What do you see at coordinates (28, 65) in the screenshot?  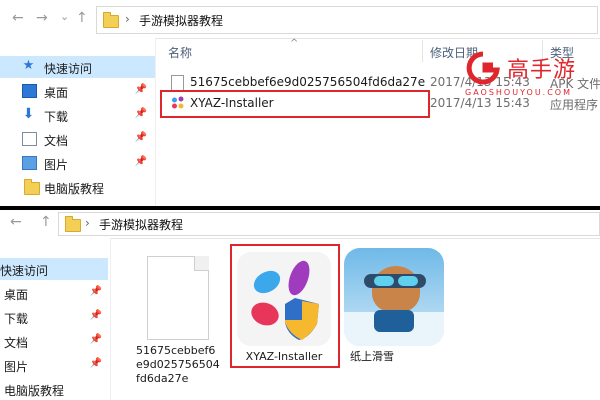 I see `star-icon: ★` at bounding box center [28, 65].